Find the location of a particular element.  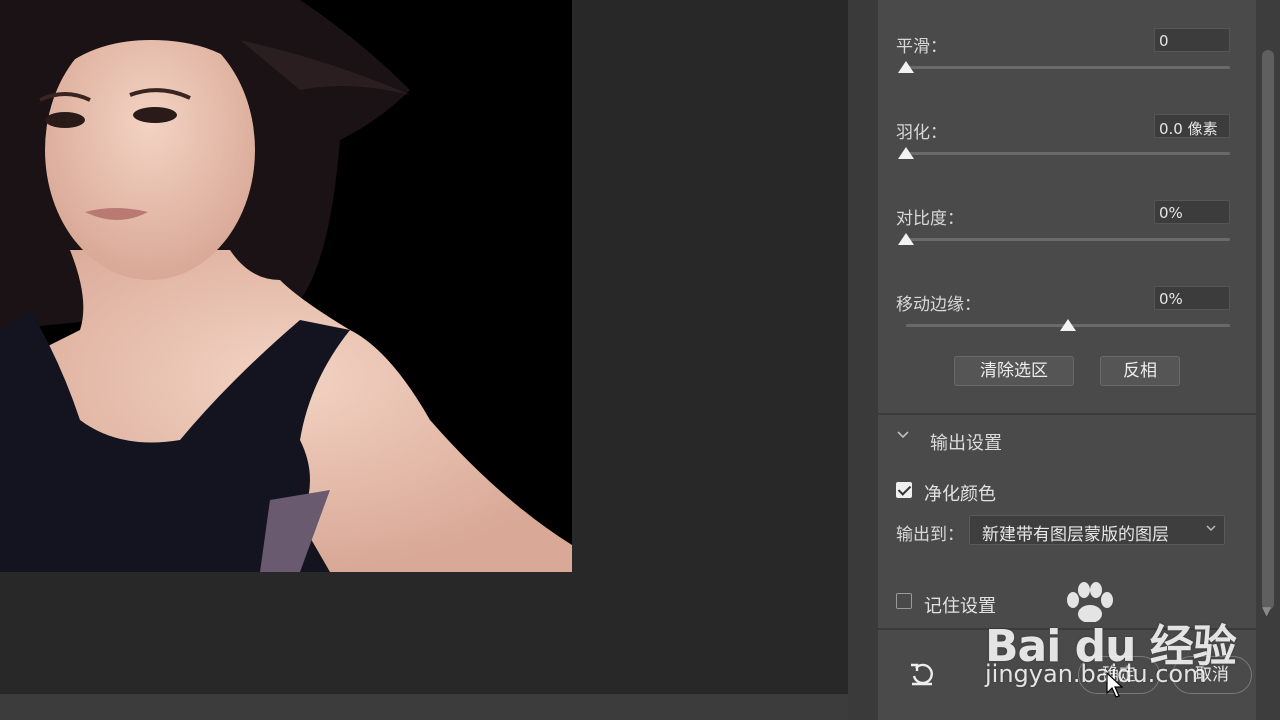

contrast-label: 对比度： is located at coordinates (930, 219).